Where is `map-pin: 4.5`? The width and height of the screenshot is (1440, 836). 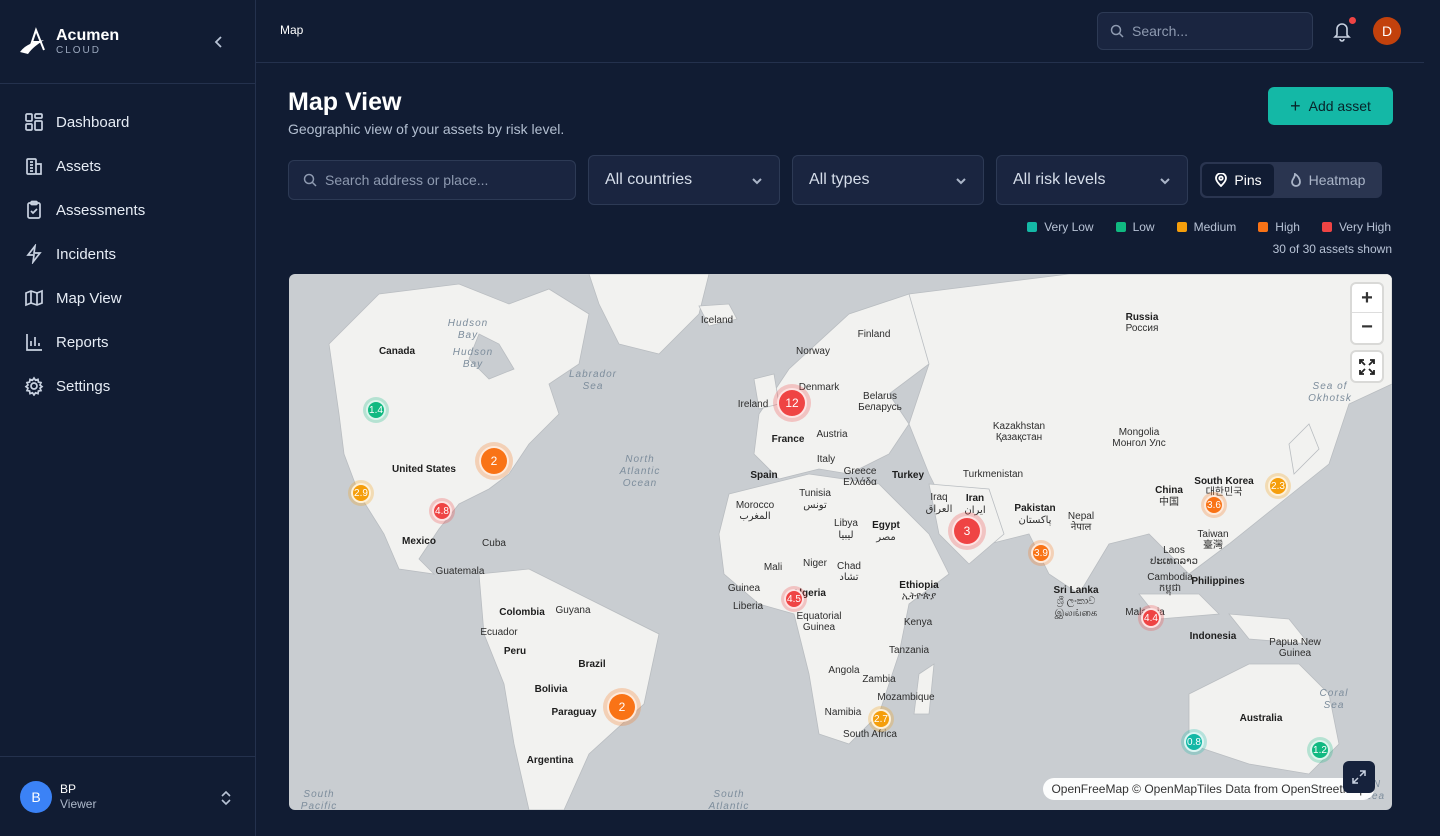
map-pin: 4.5 is located at coordinates (794, 599).